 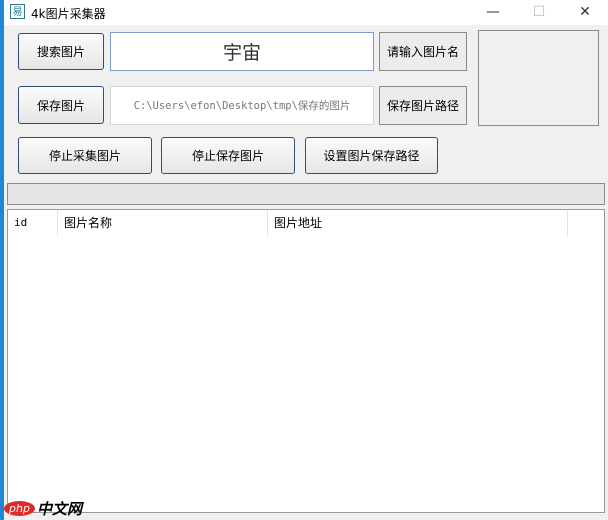 What do you see at coordinates (423, 51) in the screenshot?
I see `keyword-label: 请输入图片名` at bounding box center [423, 51].